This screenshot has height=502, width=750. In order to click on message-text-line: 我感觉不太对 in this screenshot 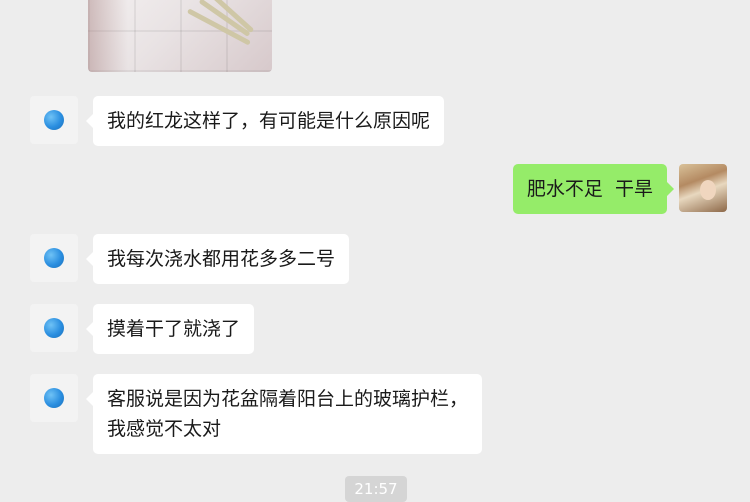, I will do `click(164, 429)`.